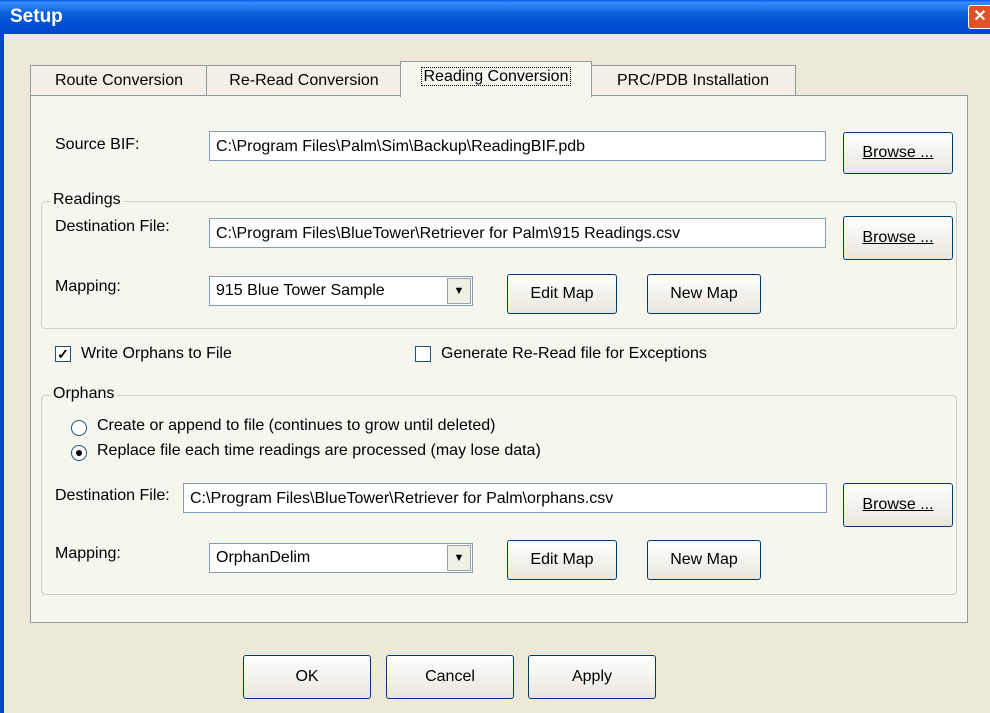 The image size is (990, 713). Describe the element at coordinates (263, 557) in the screenshot. I see `orphans-mapping-value: OrphanDelim` at that location.